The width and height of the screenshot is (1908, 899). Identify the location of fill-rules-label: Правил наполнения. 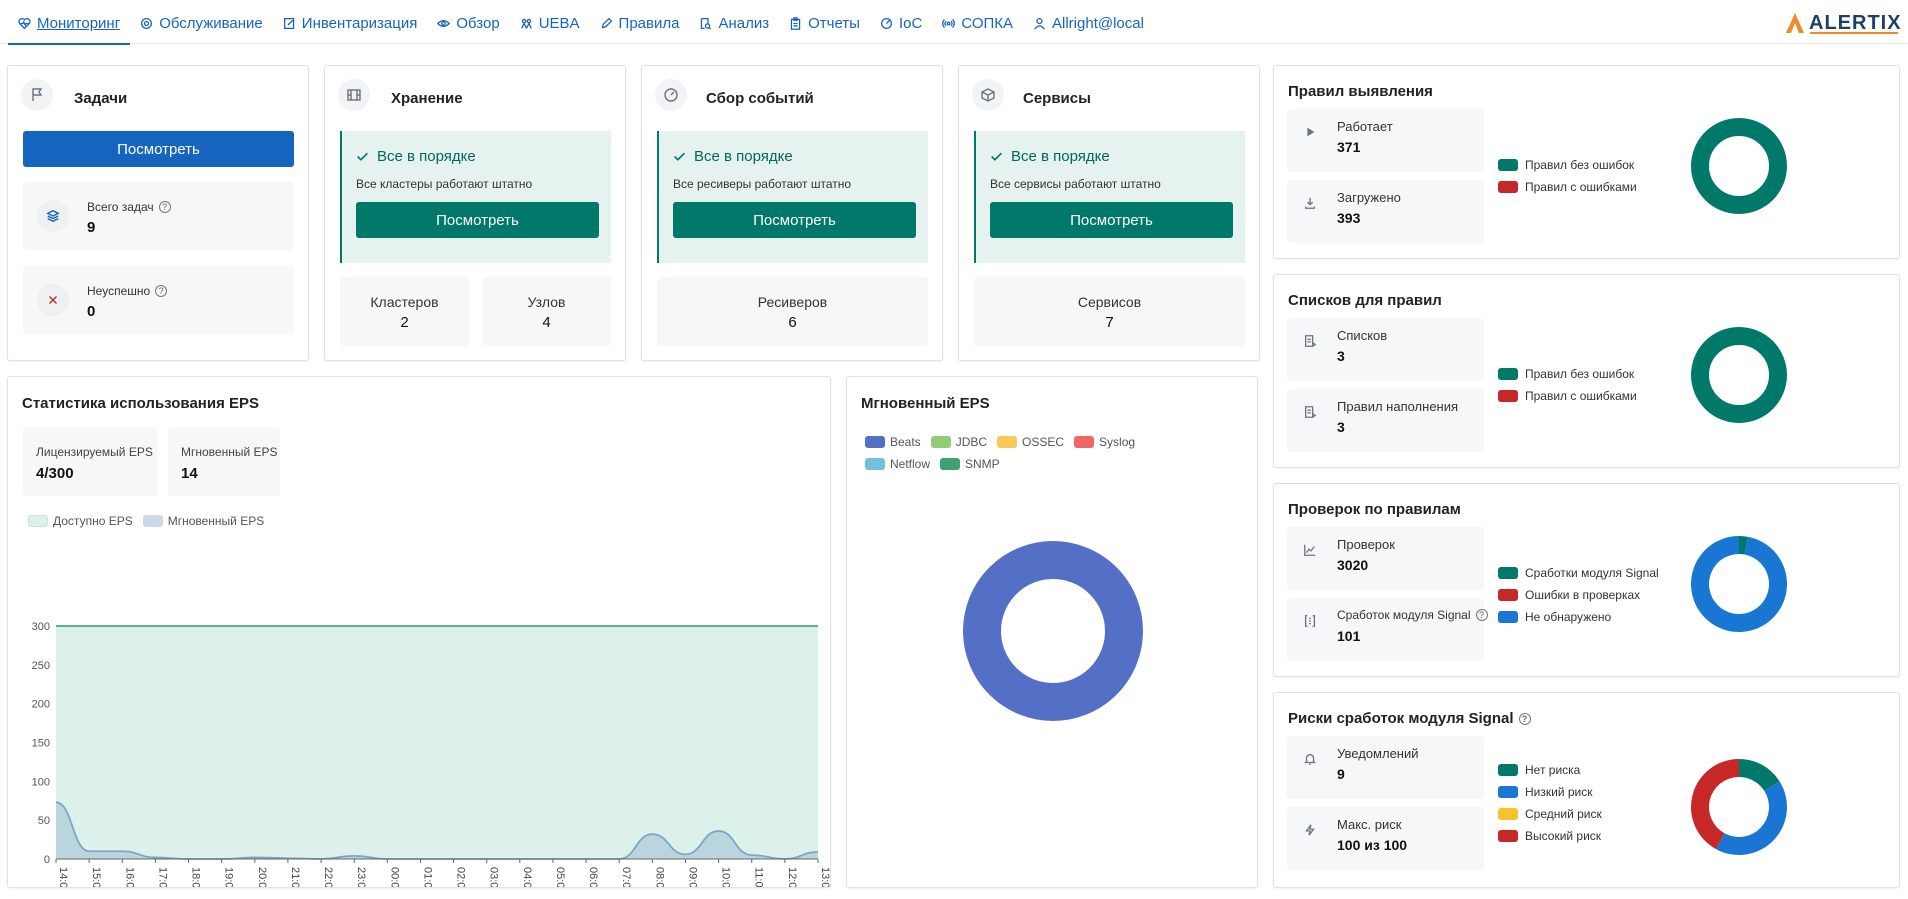
(1398, 406).